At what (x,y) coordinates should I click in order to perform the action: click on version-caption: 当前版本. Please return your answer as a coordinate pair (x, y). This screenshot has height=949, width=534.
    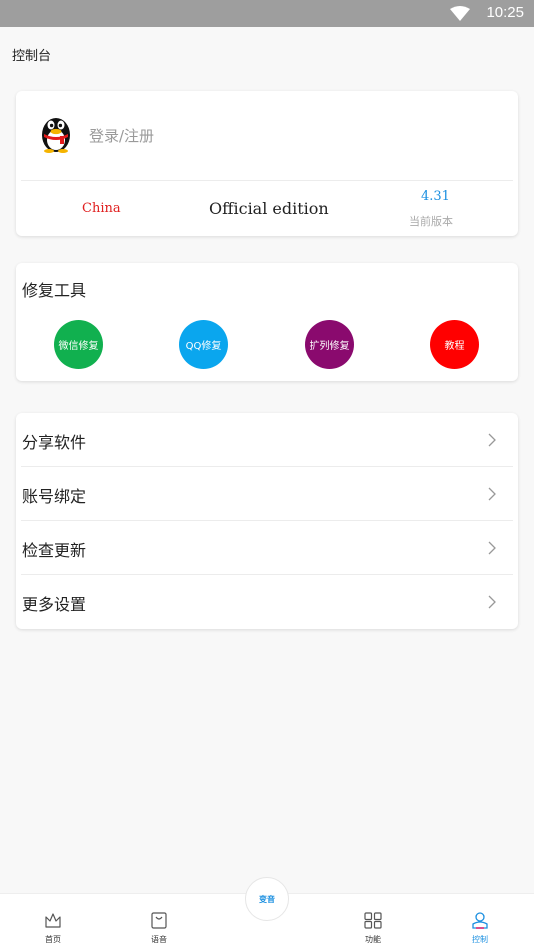
    Looking at the image, I should click on (431, 221).